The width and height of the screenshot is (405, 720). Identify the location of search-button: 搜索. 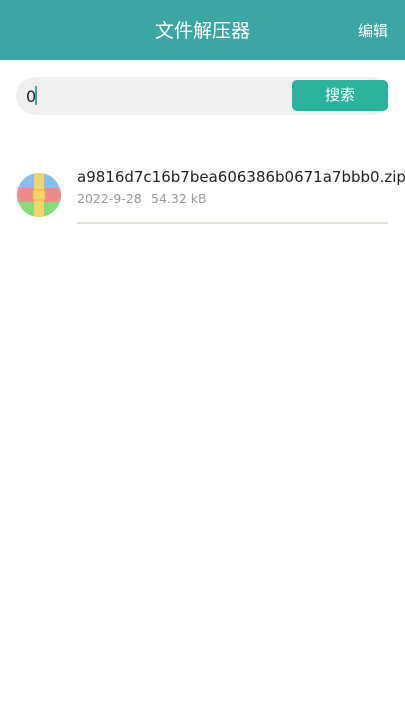
(340, 95).